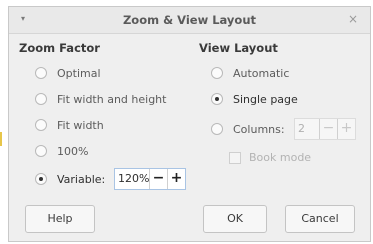  Describe the element at coordinates (41, 73) in the screenshot. I see `radio-optimal` at that location.